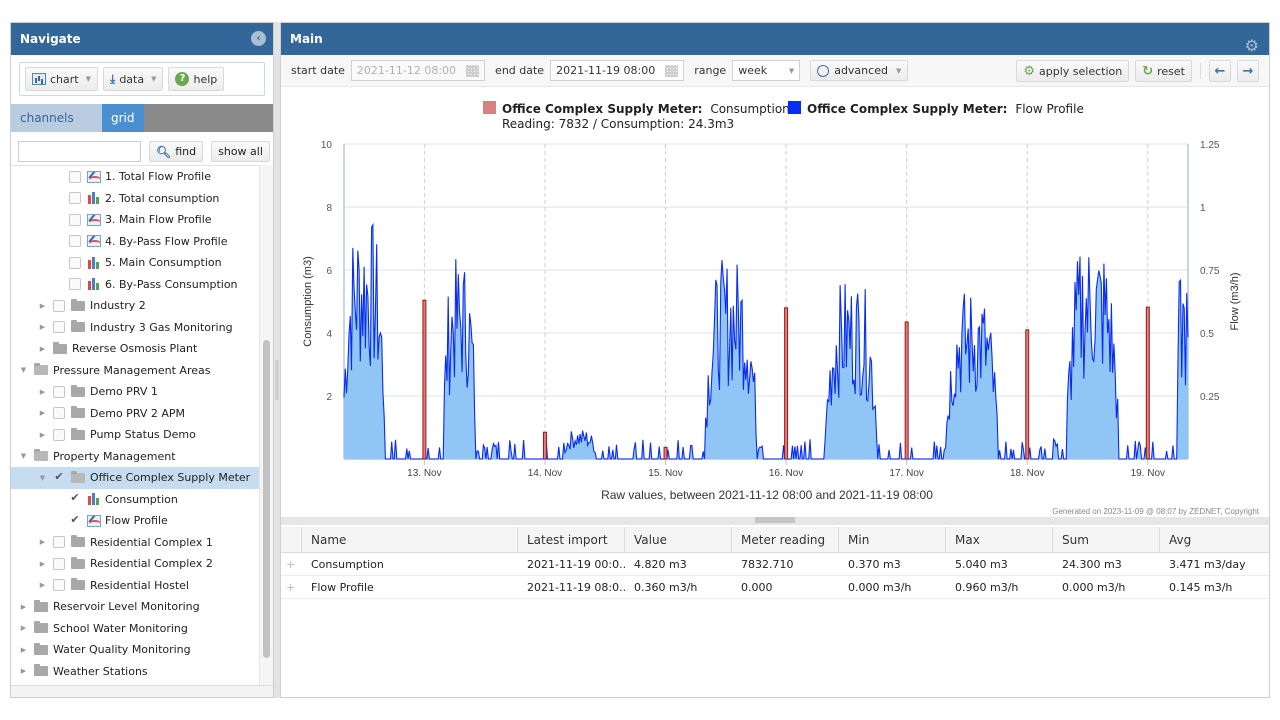 The width and height of the screenshot is (1280, 720). I want to click on column-header-latest-import: Latest import, so click(571, 539).